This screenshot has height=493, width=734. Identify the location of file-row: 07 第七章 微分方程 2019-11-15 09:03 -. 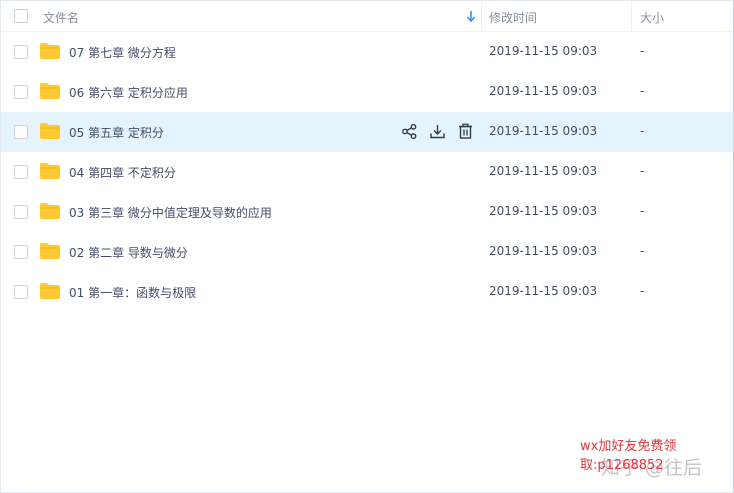
(367, 52).